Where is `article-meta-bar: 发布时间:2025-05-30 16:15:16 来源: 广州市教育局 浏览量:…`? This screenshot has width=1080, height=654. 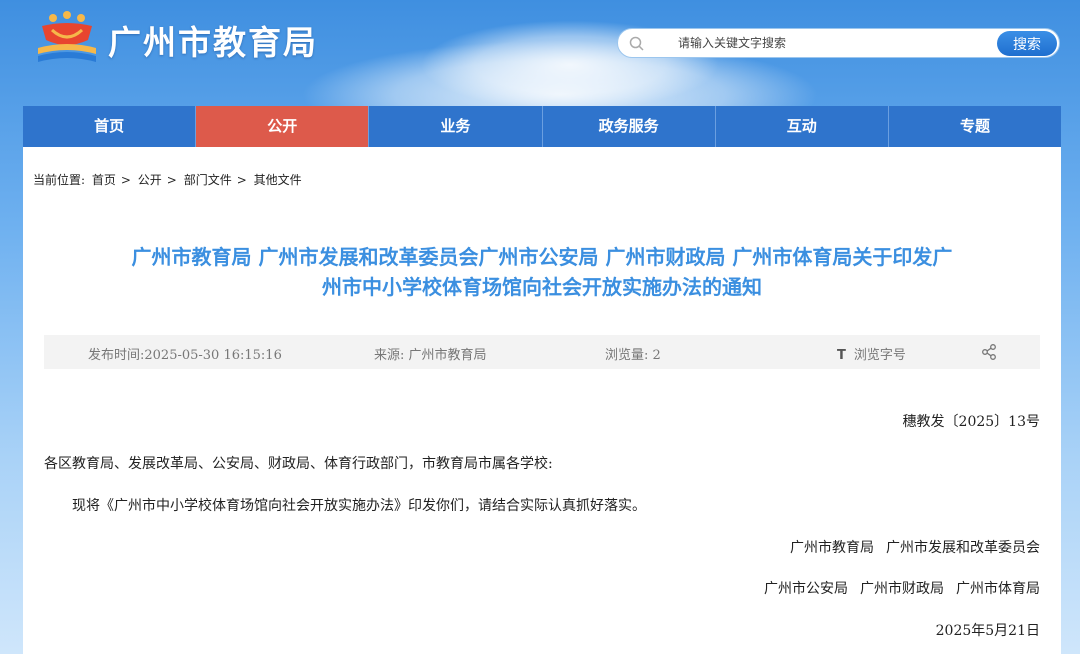 article-meta-bar: 发布时间:2025-05-30 16:15:16 来源: 广州市教育局 浏览量:… is located at coordinates (542, 352).